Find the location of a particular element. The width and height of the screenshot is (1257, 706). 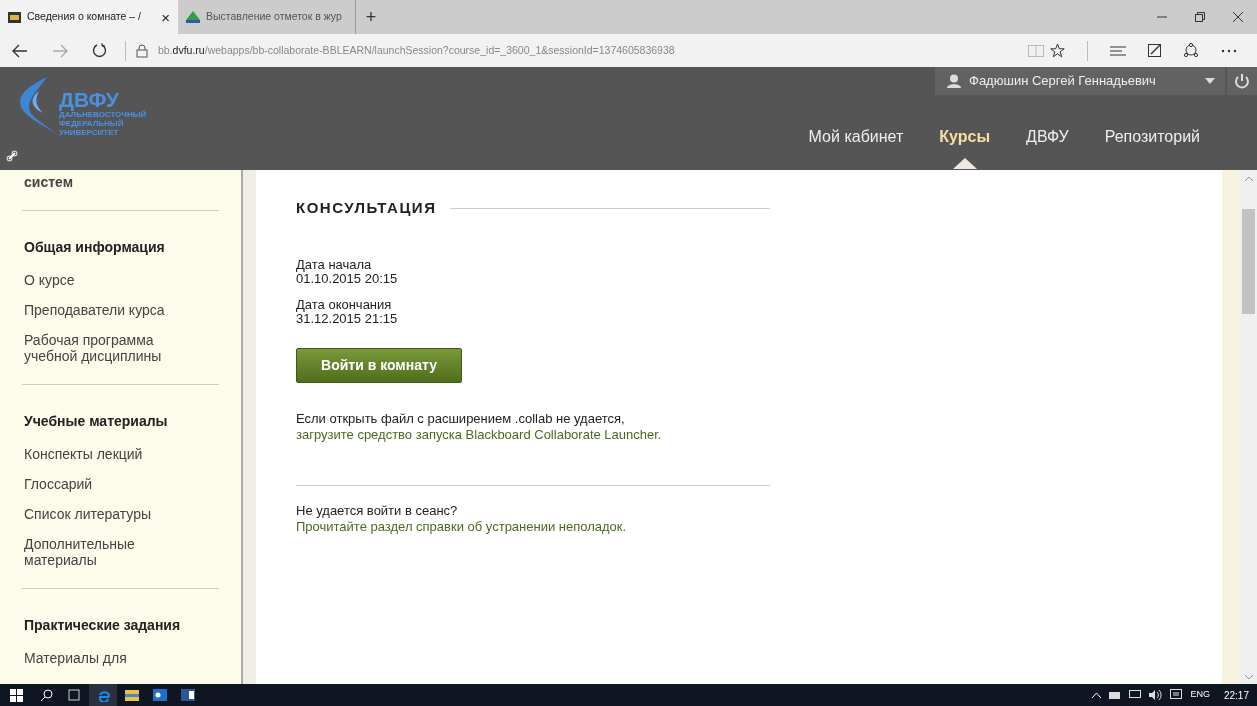

download-link: загрузите средство запуска Blackboard Collaborate Launcher. is located at coordinates (479, 434).